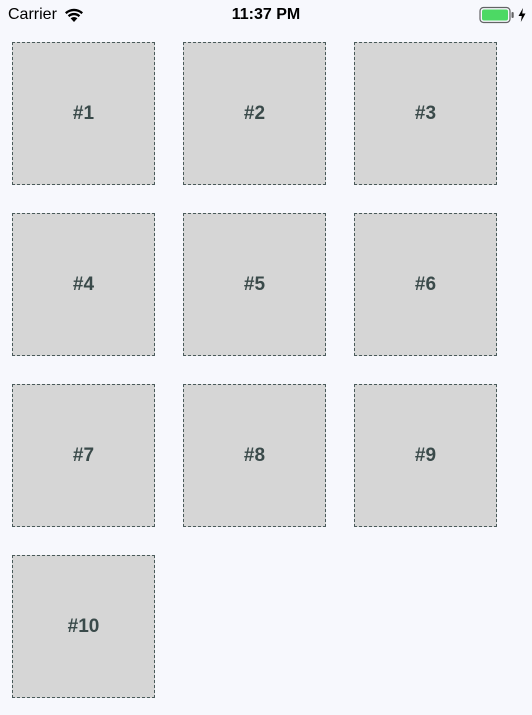 The height and width of the screenshot is (715, 532). I want to click on tile-label: #1, so click(83, 113).